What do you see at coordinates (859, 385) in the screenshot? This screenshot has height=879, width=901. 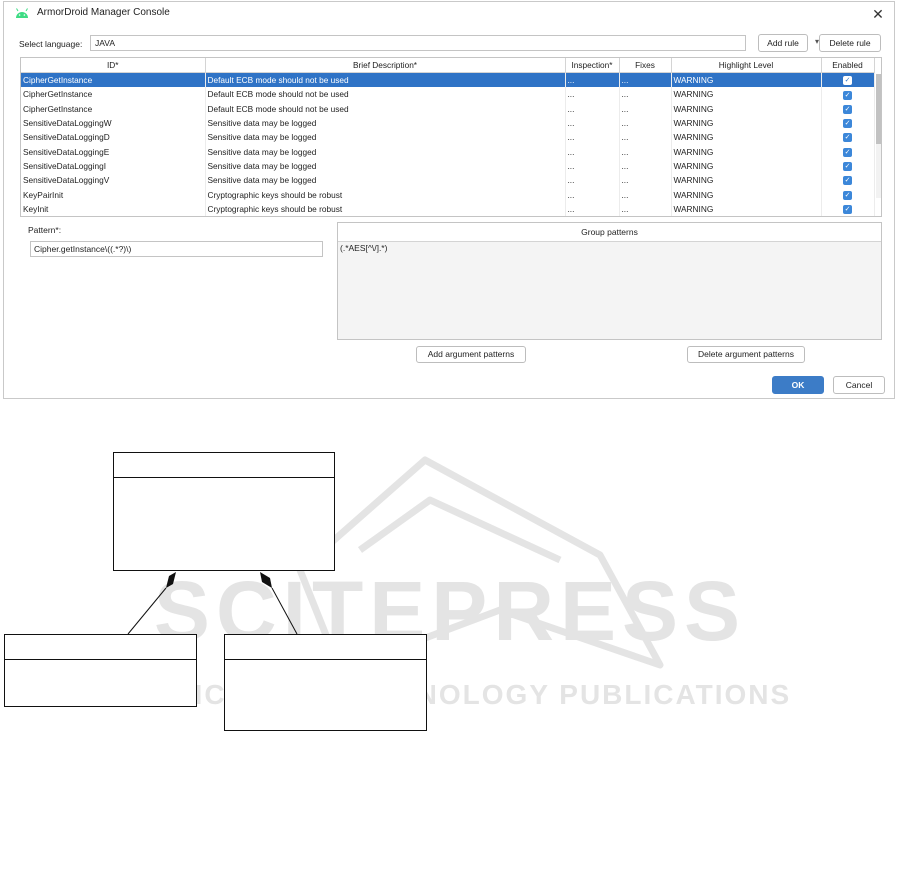 I see `cancel-button: Cancel` at bounding box center [859, 385].